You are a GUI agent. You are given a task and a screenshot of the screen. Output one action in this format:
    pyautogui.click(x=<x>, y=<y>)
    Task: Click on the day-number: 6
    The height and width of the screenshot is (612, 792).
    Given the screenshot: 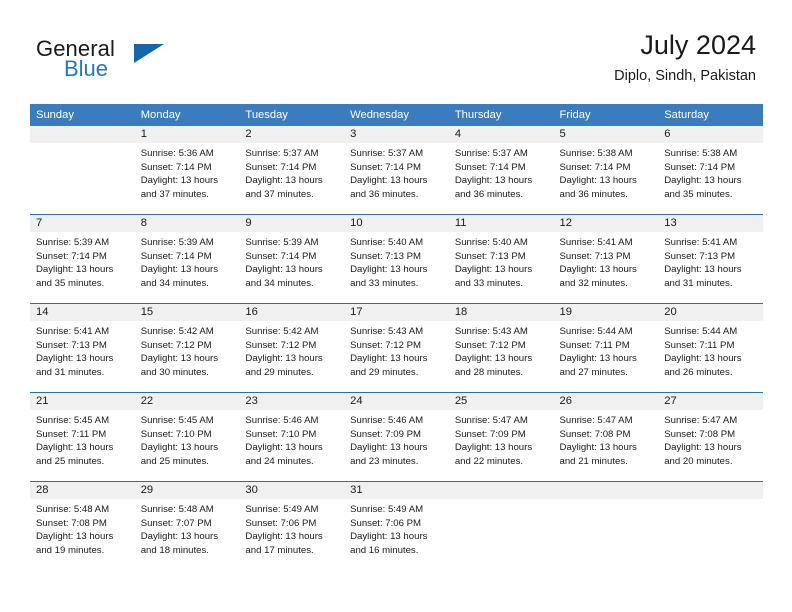 What is the action you would take?
    pyautogui.click(x=710, y=134)
    